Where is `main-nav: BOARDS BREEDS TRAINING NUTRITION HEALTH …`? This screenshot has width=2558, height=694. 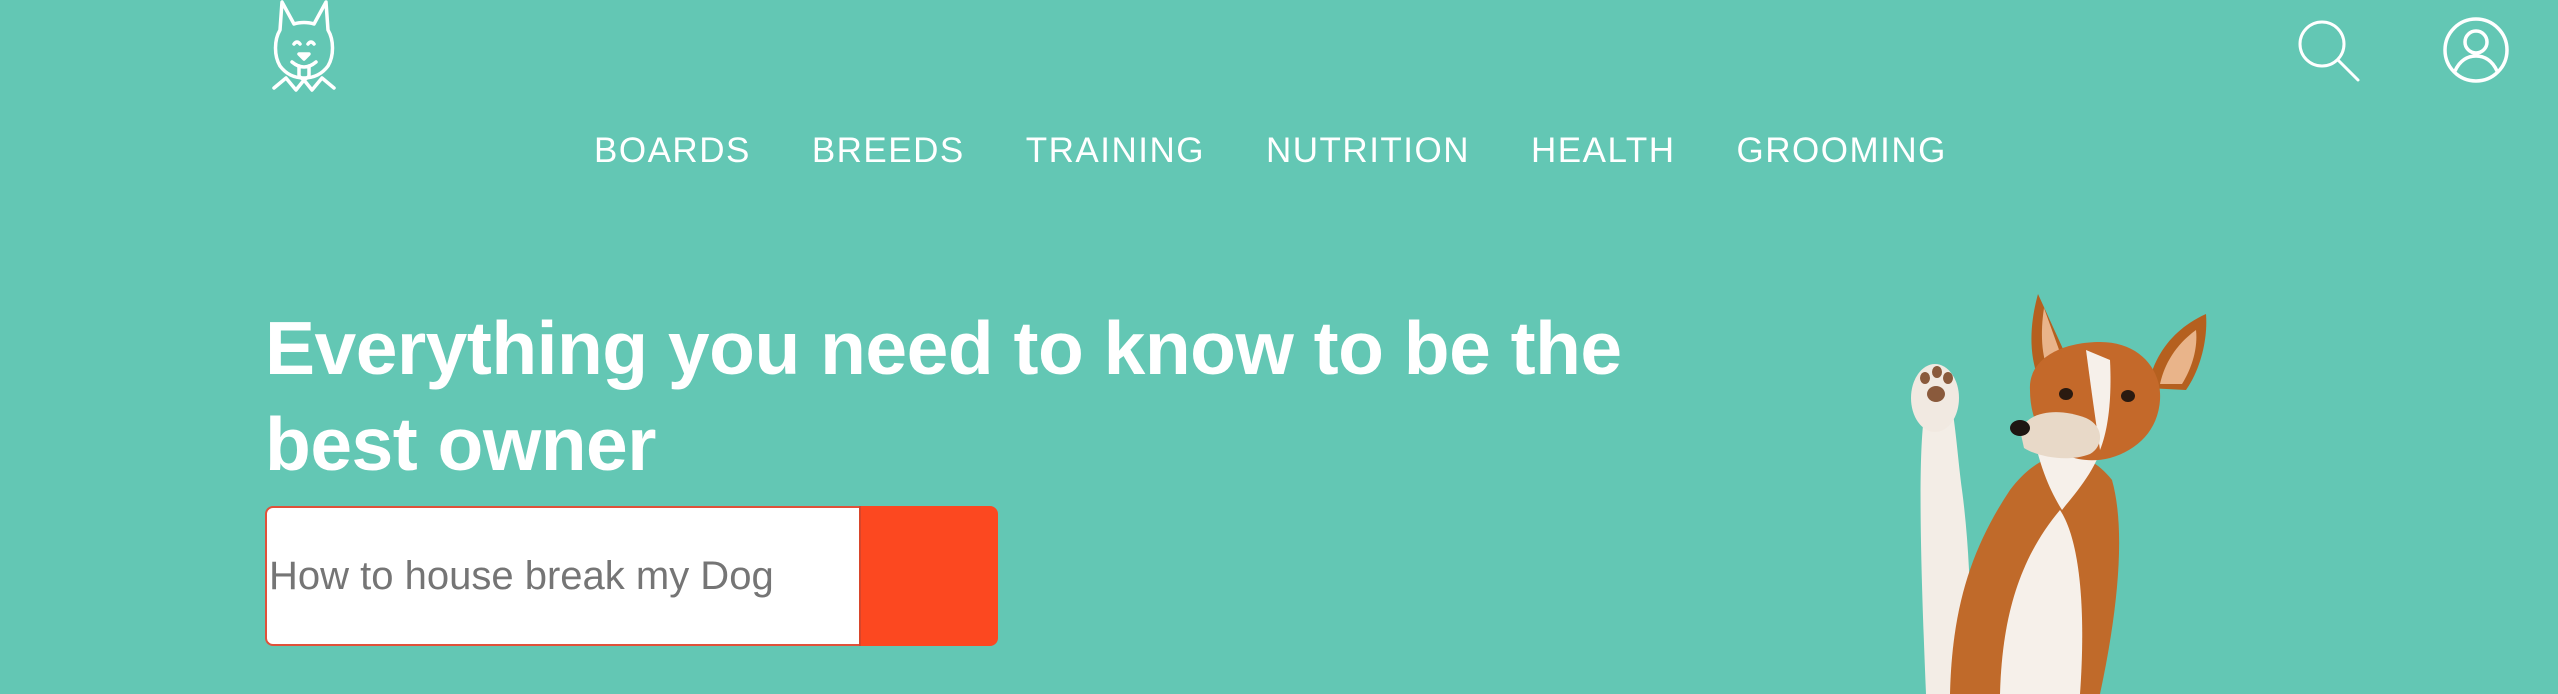
main-nav: BOARDS BREEDS TRAINING NUTRITION HEALTH … is located at coordinates (1301, 151).